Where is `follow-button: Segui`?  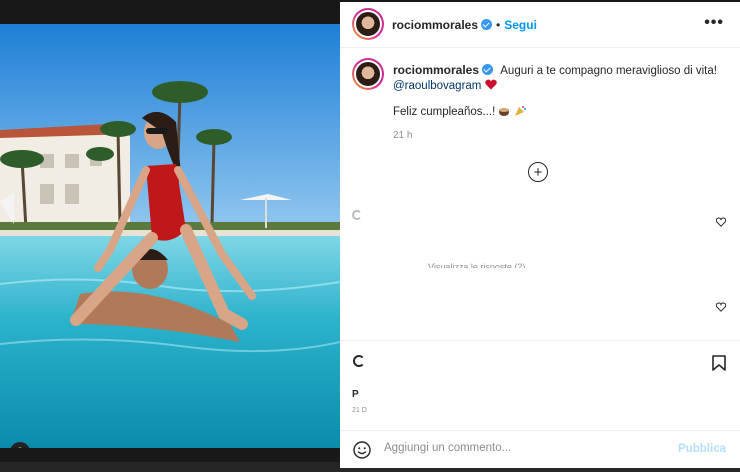
follow-button: Segui is located at coordinates (520, 25).